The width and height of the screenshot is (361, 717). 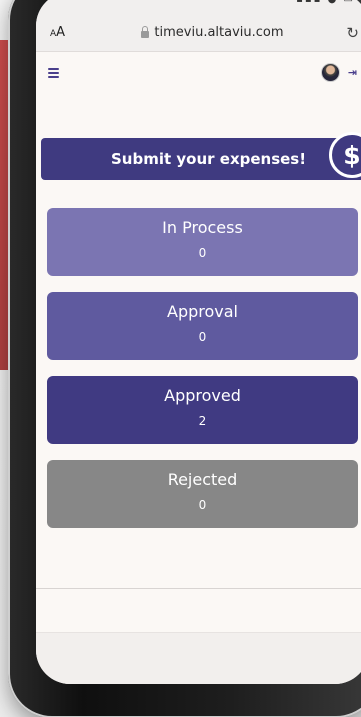 I want to click on reload-icon: ↻, so click(x=347, y=33).